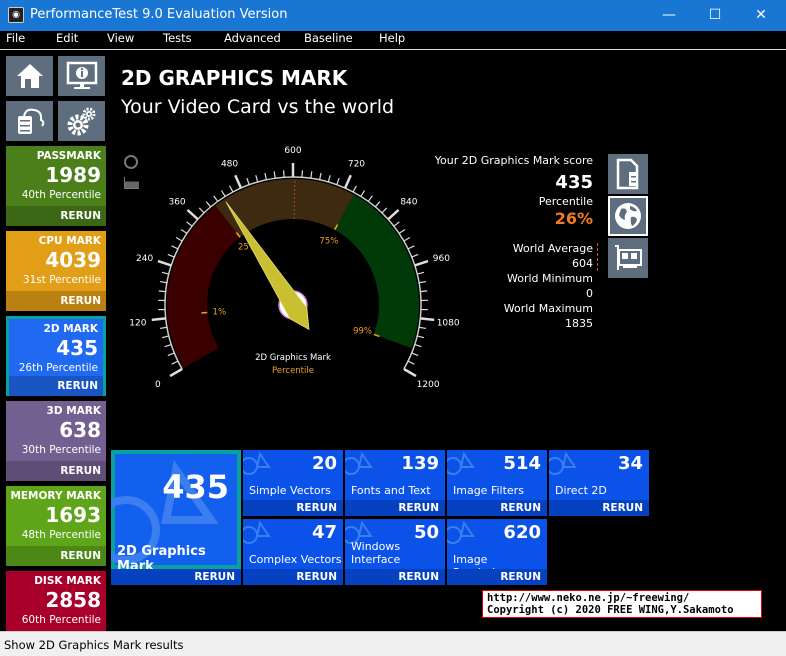 This screenshot has width=786, height=656. I want to click on gauge-tick-label: 960, so click(441, 259).